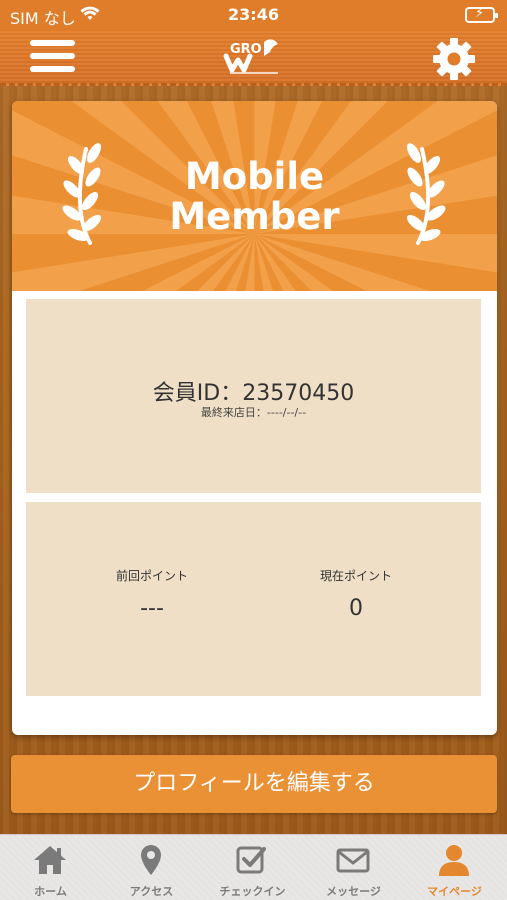 This screenshot has height=900, width=507. Describe the element at coordinates (251, 860) in the screenshot. I see `checkin-icon` at that location.